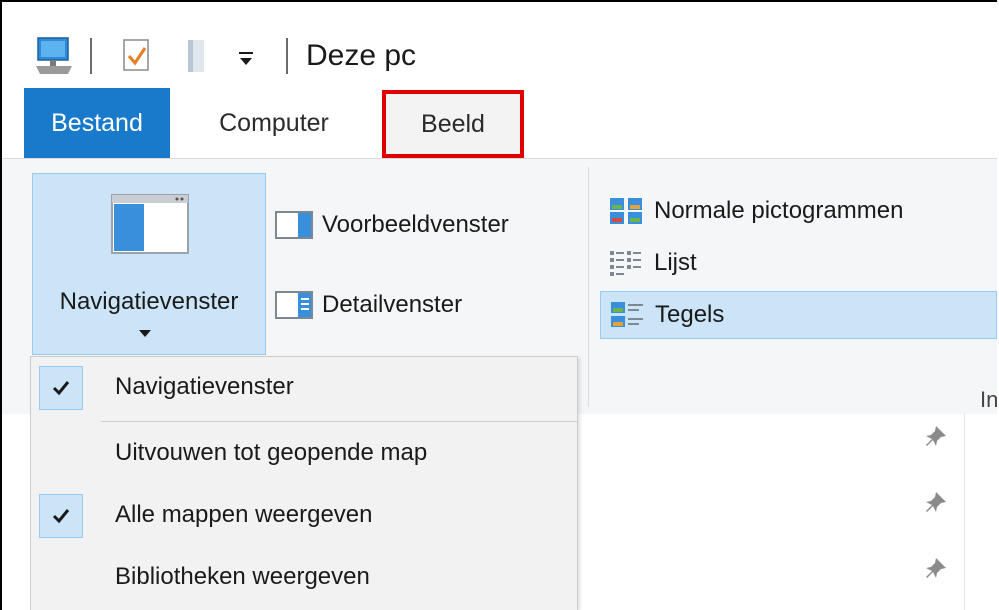  What do you see at coordinates (294, 225) in the screenshot?
I see `preview-pane-icon` at bounding box center [294, 225].